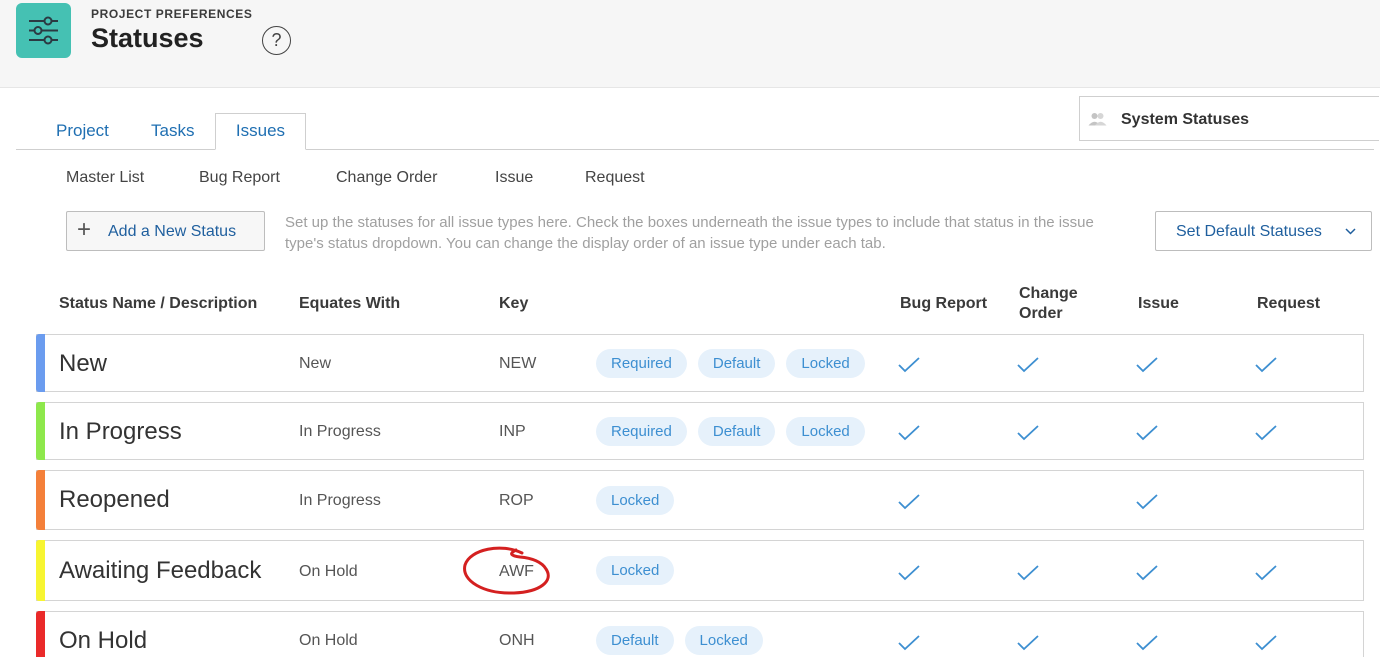  I want to click on table-row: New New NEW Required Default Locked, so click(700, 363).